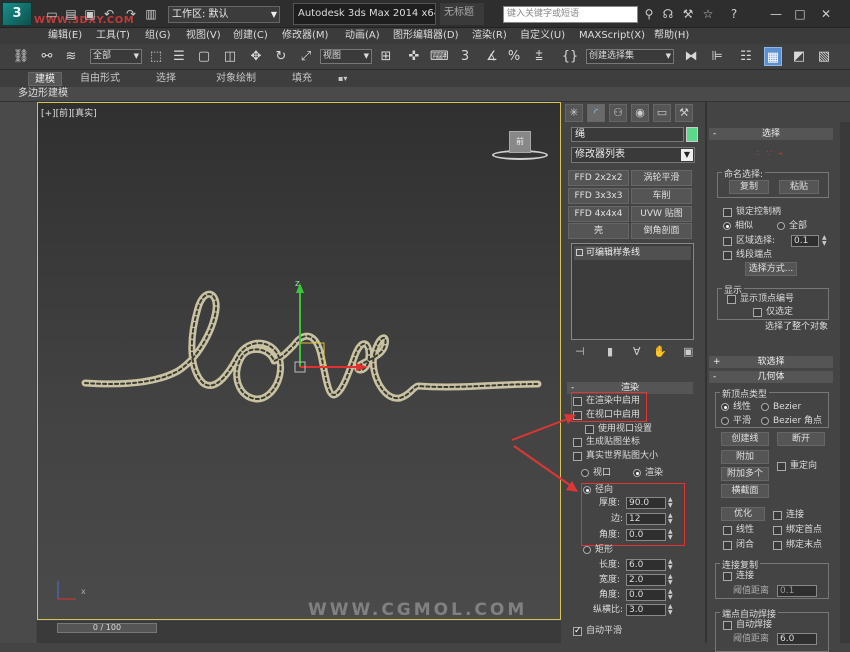 This screenshot has height=652, width=850. What do you see at coordinates (579, 252) in the screenshot?
I see `expand-icon` at bounding box center [579, 252].